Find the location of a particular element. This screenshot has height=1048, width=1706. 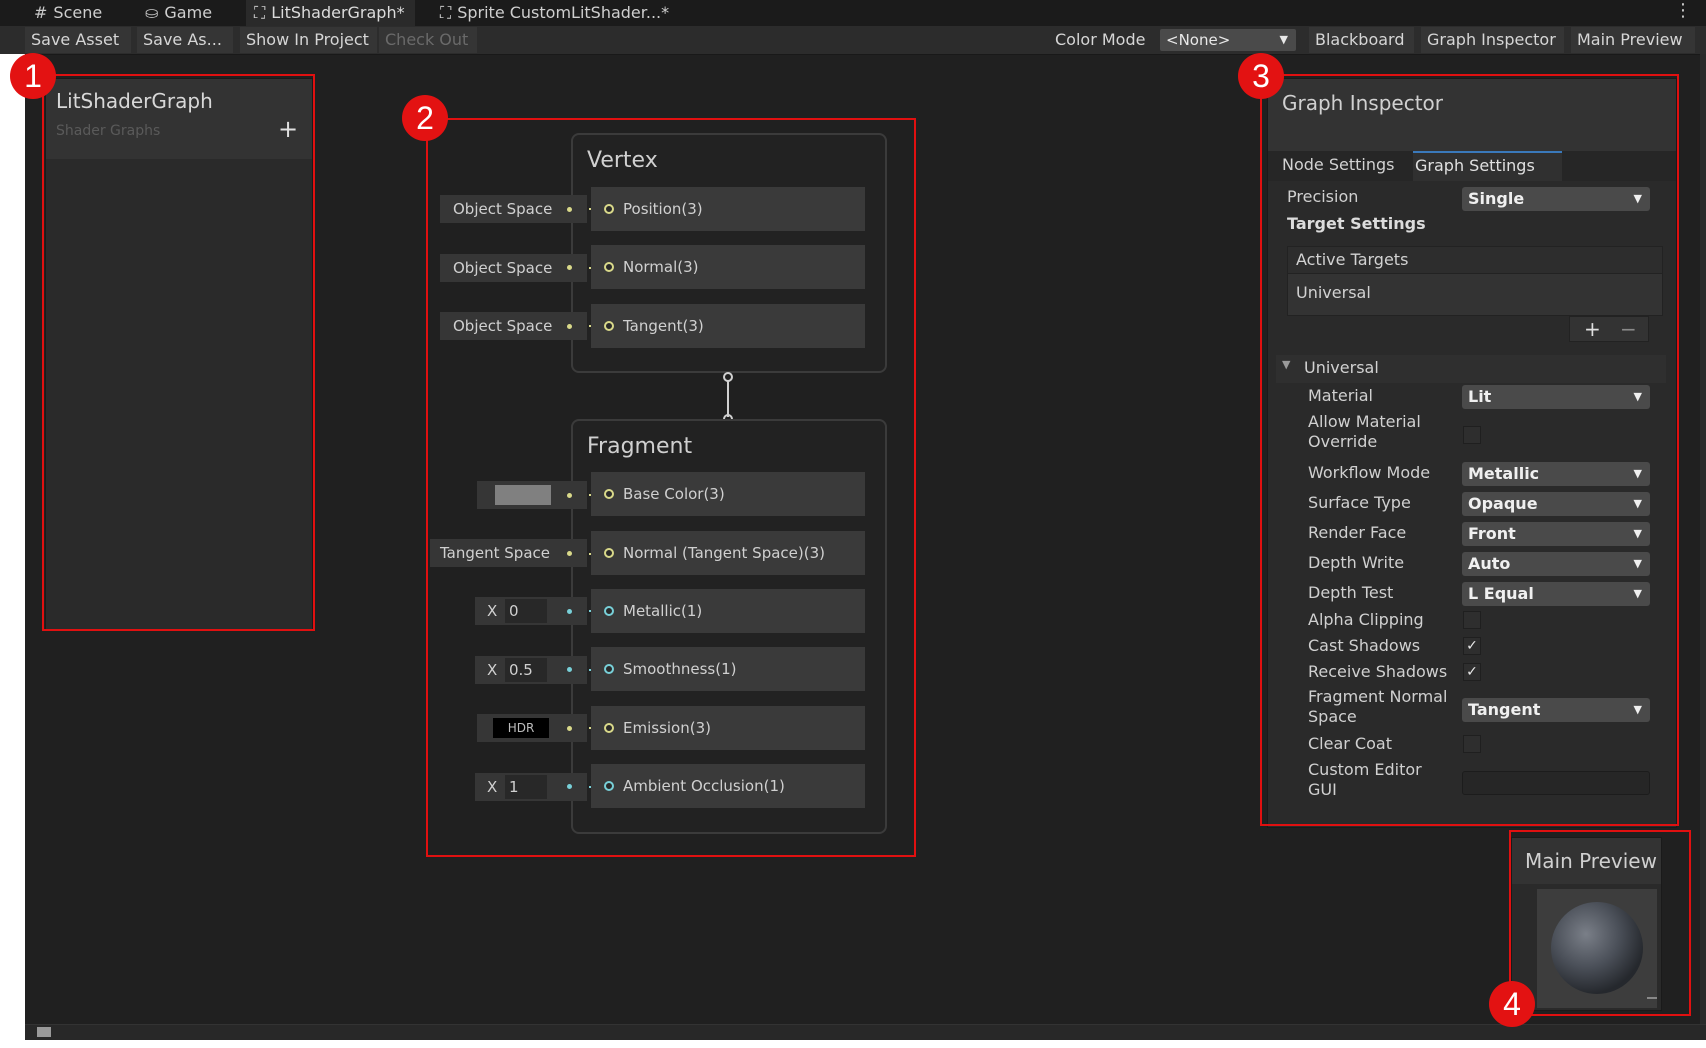

tab-sprite-custom-lit: ⛶ Sprite CustomLitShader...* is located at coordinates (554, 13).